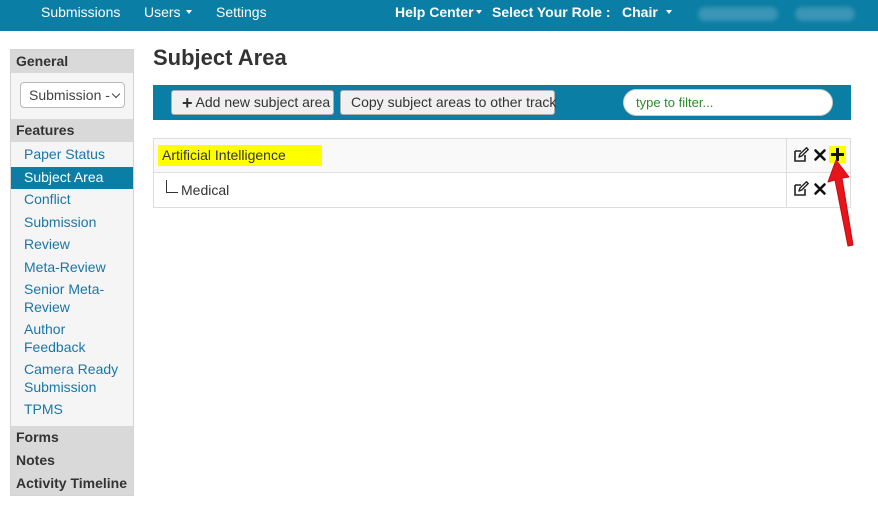 The image size is (878, 522). I want to click on nav-submissions: Submissions, so click(80, 15).